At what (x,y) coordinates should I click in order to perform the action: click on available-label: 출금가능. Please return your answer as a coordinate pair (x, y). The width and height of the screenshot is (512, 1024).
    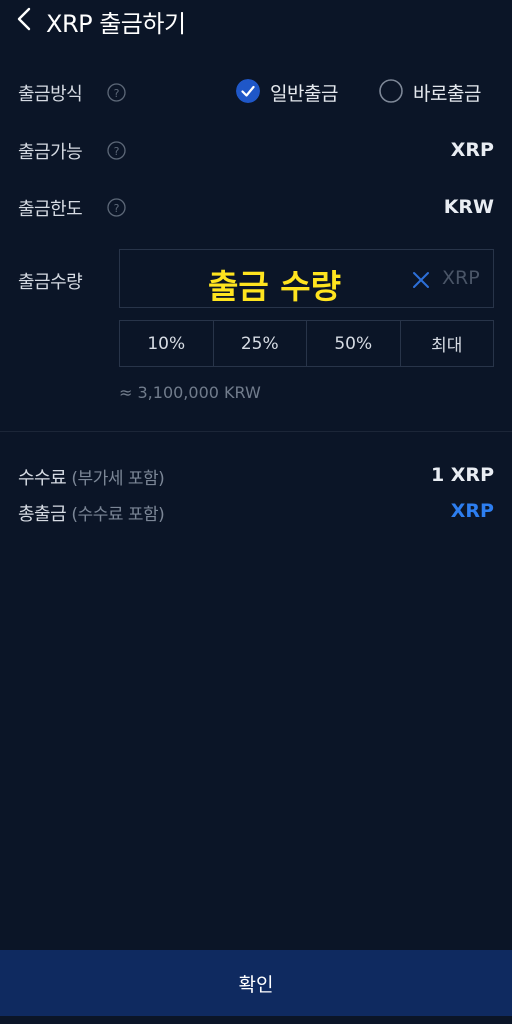
    Looking at the image, I should click on (50, 152).